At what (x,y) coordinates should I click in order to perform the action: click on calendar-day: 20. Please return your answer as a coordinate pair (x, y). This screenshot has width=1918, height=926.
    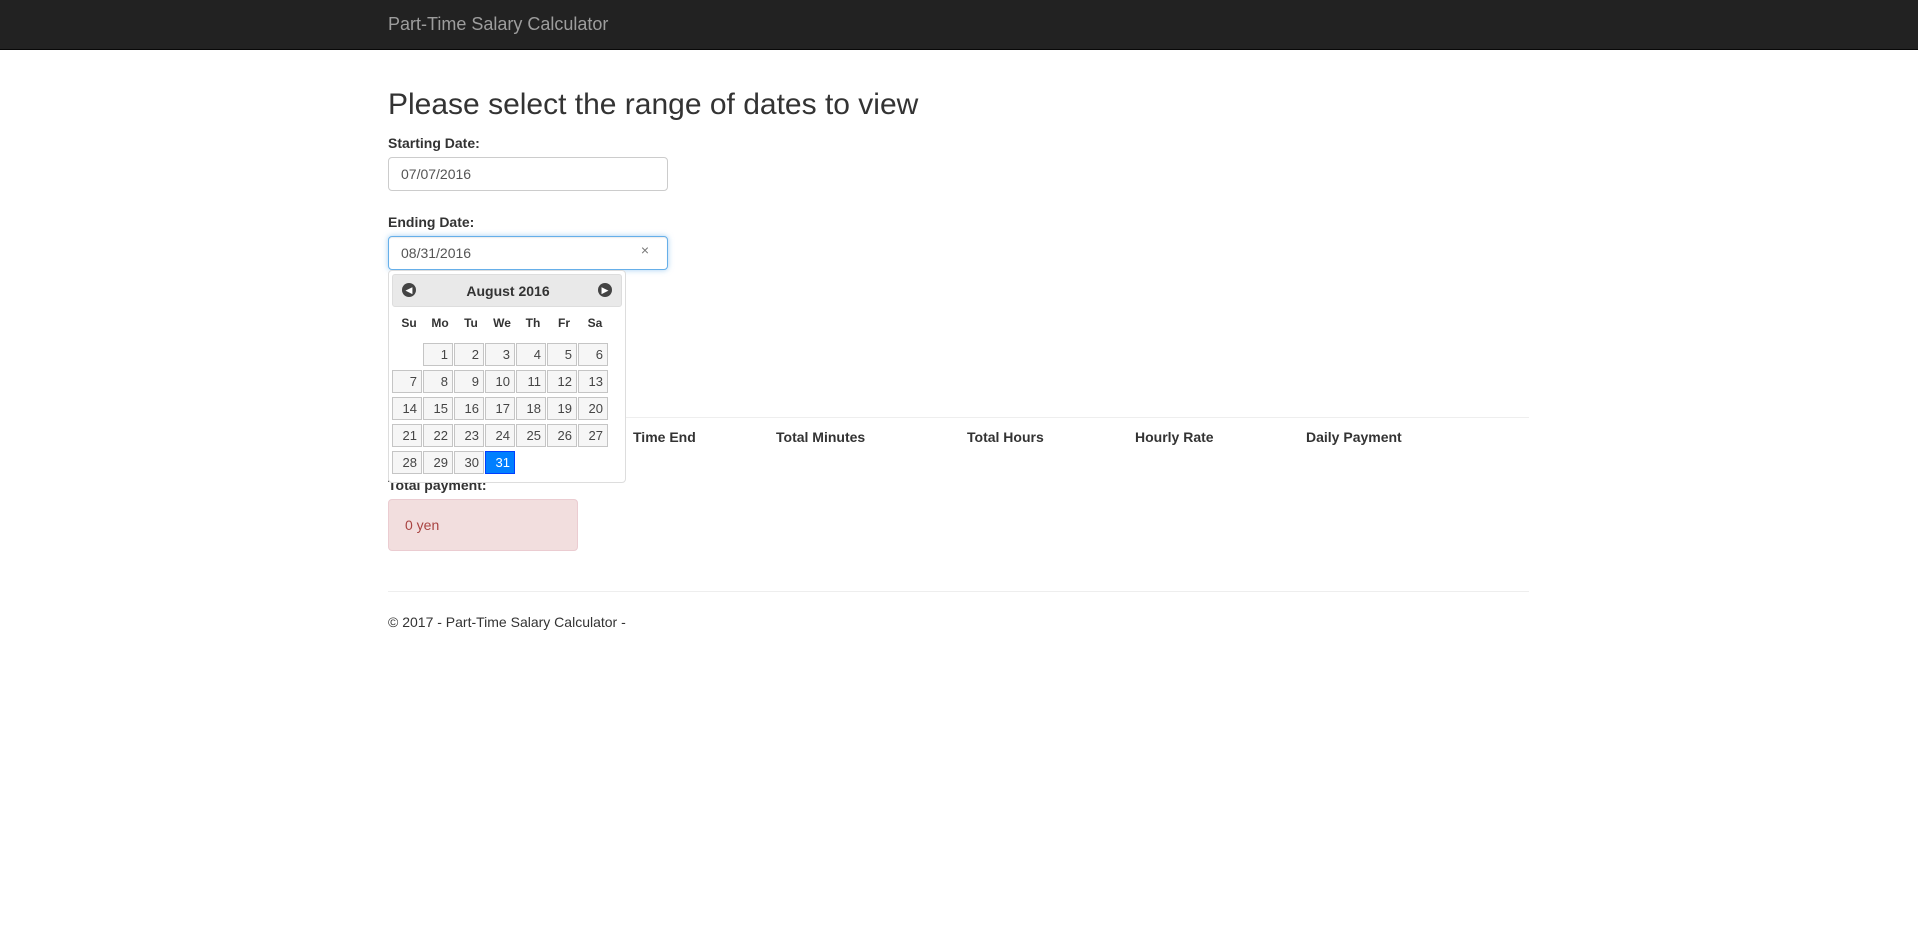
    Looking at the image, I should click on (593, 408).